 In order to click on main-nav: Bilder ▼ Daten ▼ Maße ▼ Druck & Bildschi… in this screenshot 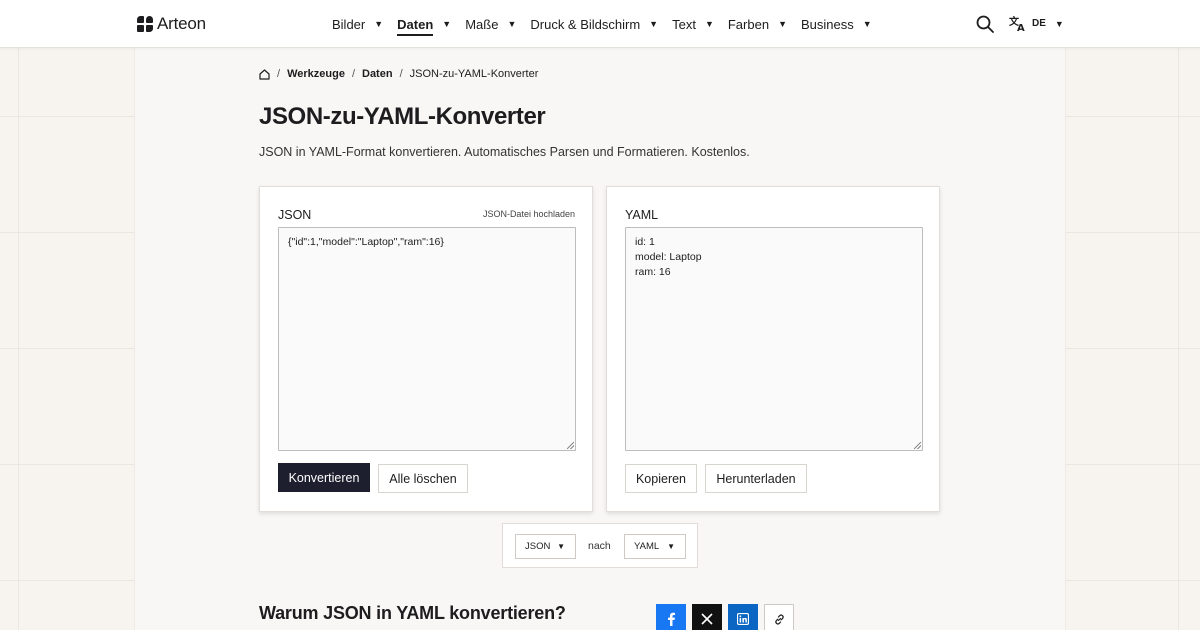, I will do `click(609, 24)`.